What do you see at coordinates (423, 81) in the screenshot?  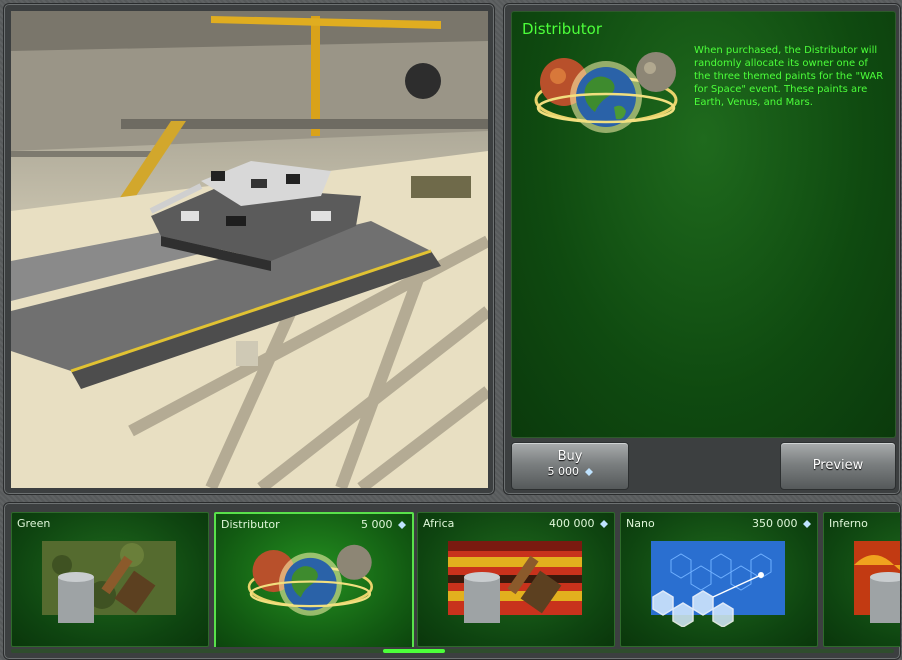 I see `fan-icon` at bounding box center [423, 81].